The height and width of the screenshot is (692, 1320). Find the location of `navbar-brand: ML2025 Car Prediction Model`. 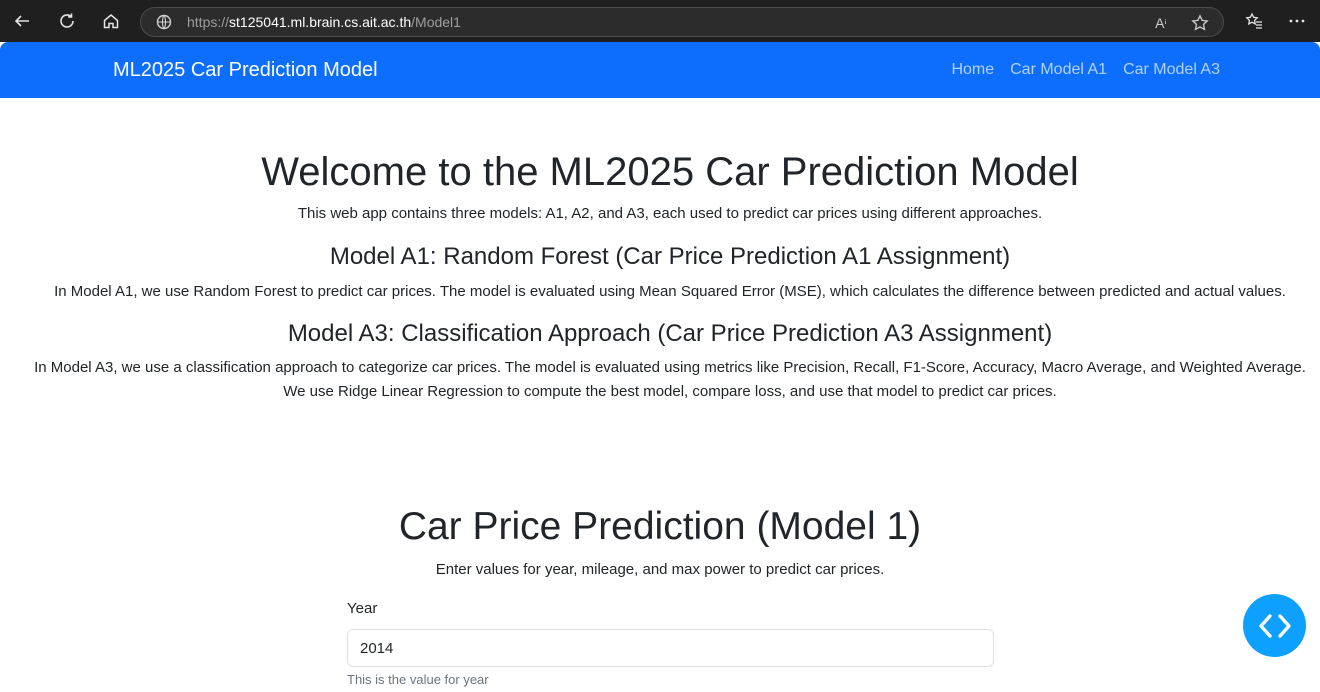

navbar-brand: ML2025 Car Prediction Model is located at coordinates (245, 70).